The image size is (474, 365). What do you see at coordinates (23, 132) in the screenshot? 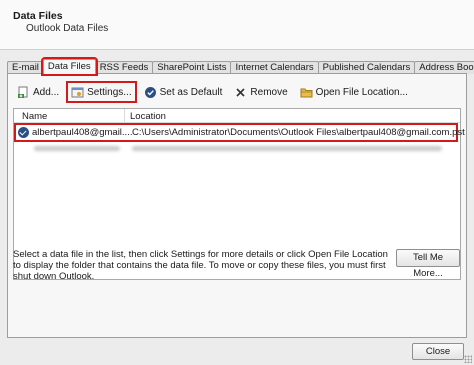
I see `default-check-icon` at bounding box center [23, 132].